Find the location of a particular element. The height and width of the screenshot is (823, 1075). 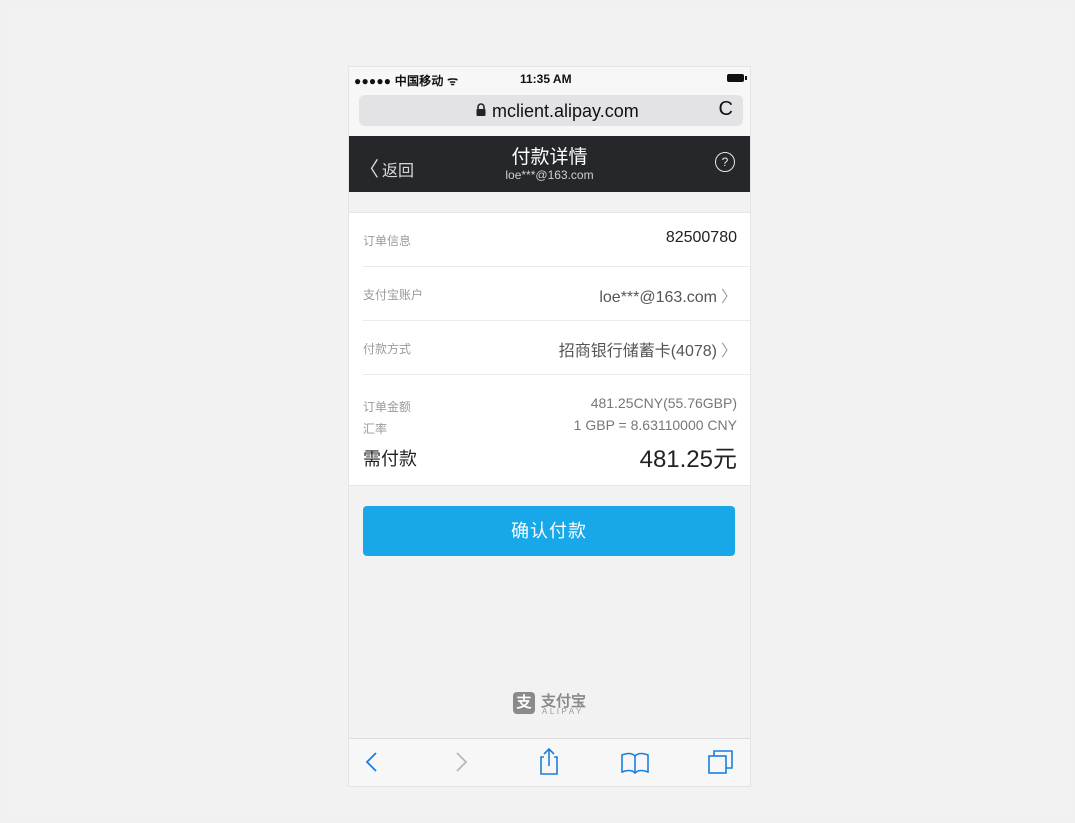

order-info-value: 82500780 is located at coordinates (701, 237).